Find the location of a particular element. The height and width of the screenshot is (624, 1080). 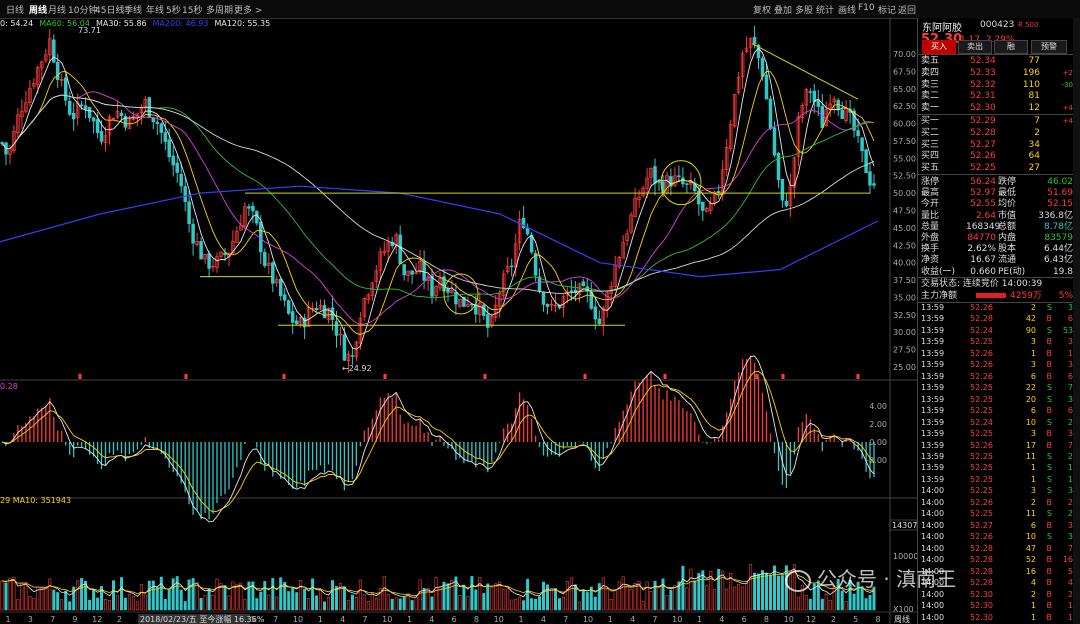

period-tab-2: 月线 is located at coordinates (57, 9).